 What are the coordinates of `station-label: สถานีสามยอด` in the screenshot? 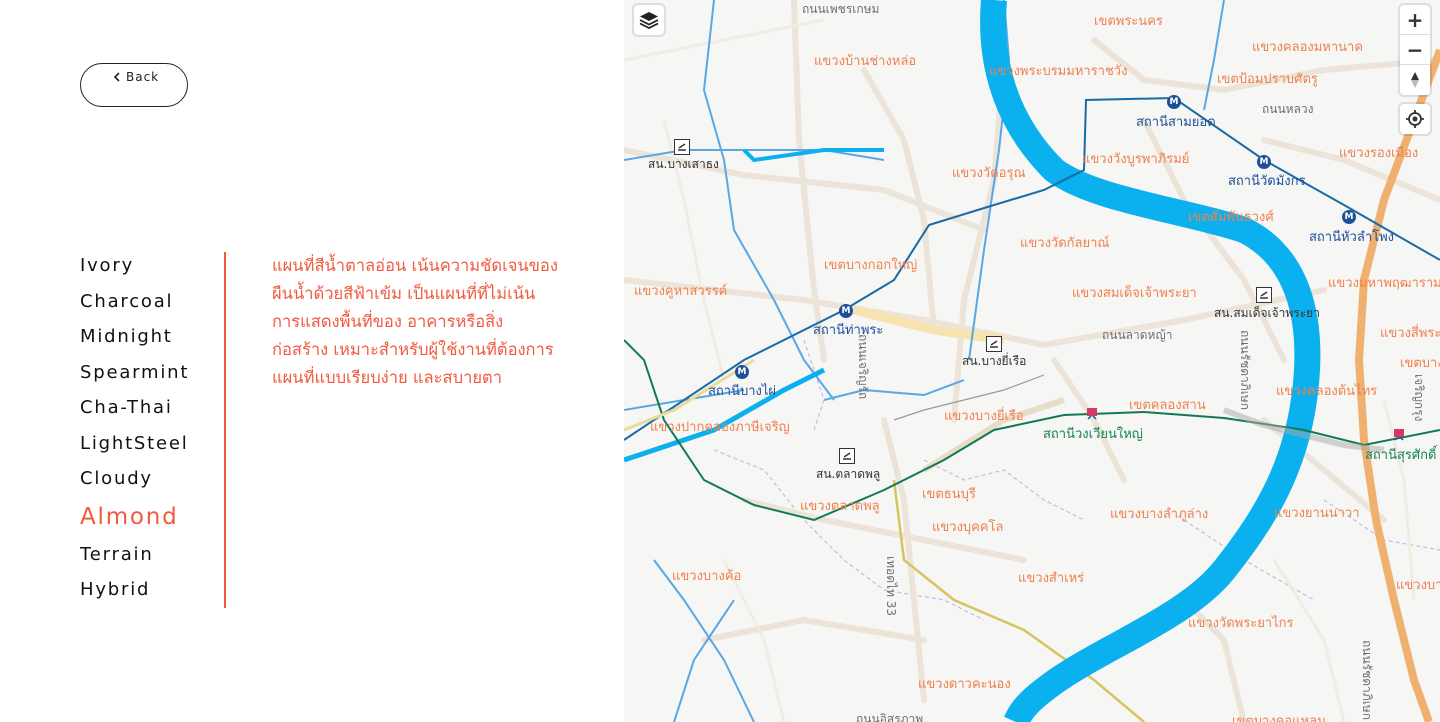 It's located at (1176, 122).